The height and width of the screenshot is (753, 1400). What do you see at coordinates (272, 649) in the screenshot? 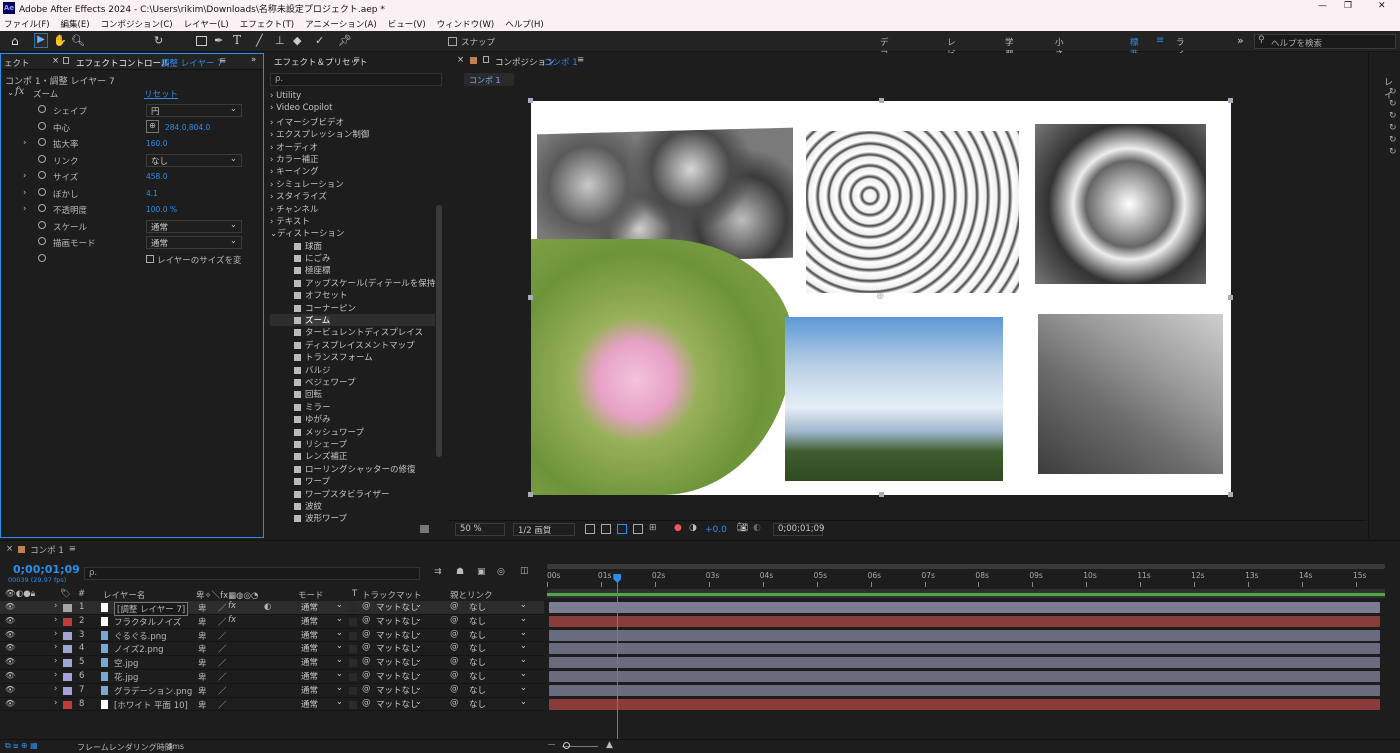
I see `layer-row: 👁︎ › 4 ノイズ2.png 卑／通常 ⌄ @ マットなし ⌄ @ なし ⌄` at bounding box center [272, 649].